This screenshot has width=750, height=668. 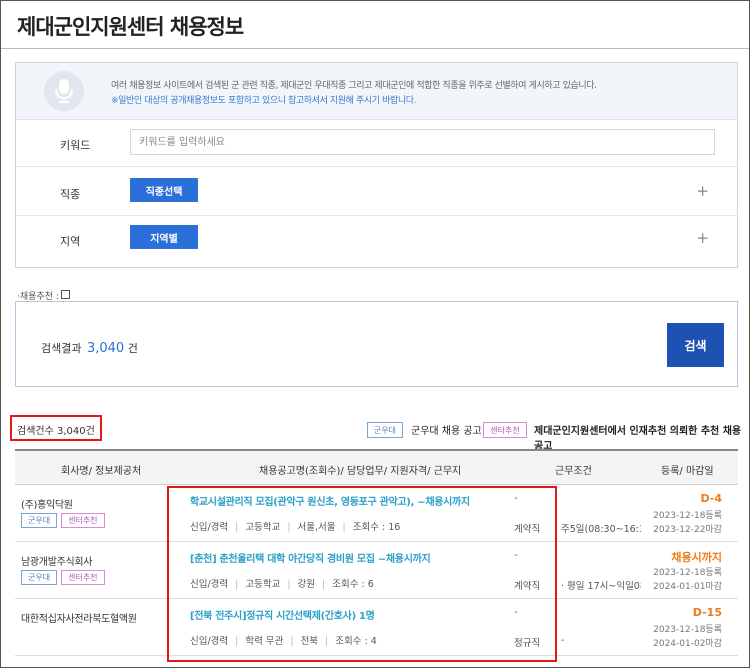 What do you see at coordinates (316, 527) in the screenshot?
I see `location: 서울,서울` at bounding box center [316, 527].